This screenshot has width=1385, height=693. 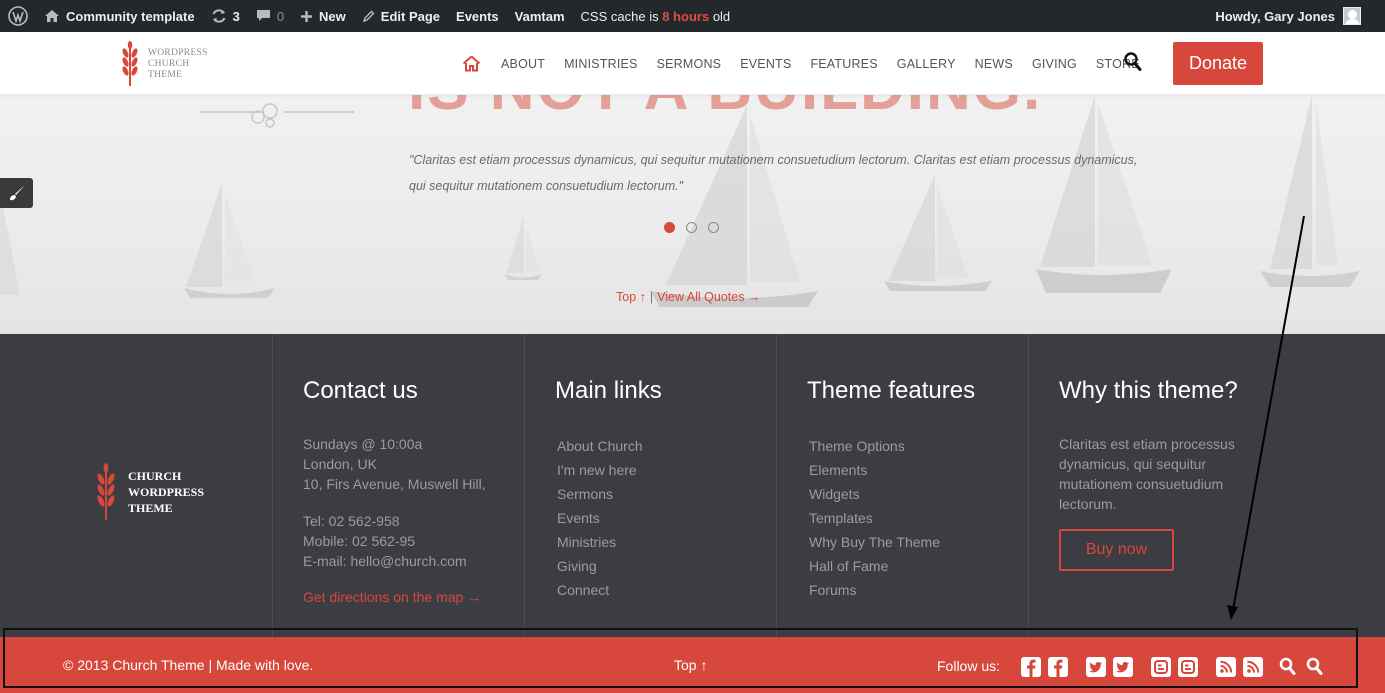 I want to click on search-icon, so click(x=1287, y=666).